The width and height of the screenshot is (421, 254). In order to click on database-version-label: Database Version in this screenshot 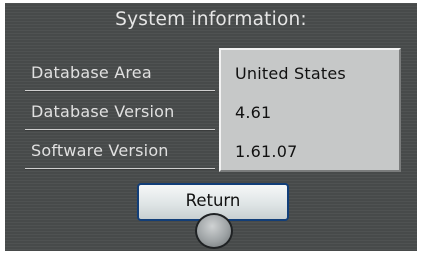, I will do `click(103, 111)`.